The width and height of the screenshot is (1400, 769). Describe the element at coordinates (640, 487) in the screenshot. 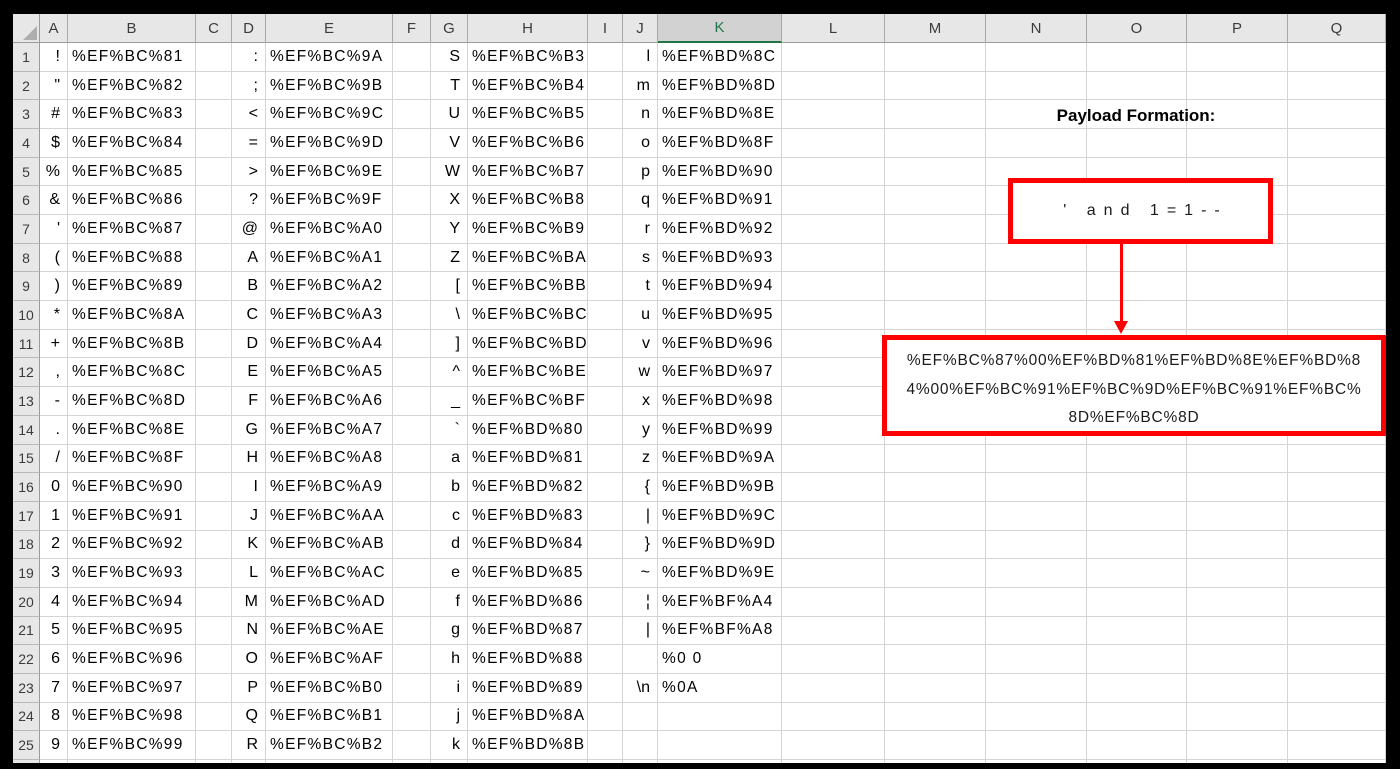

I see `cell-J16: {` at that location.